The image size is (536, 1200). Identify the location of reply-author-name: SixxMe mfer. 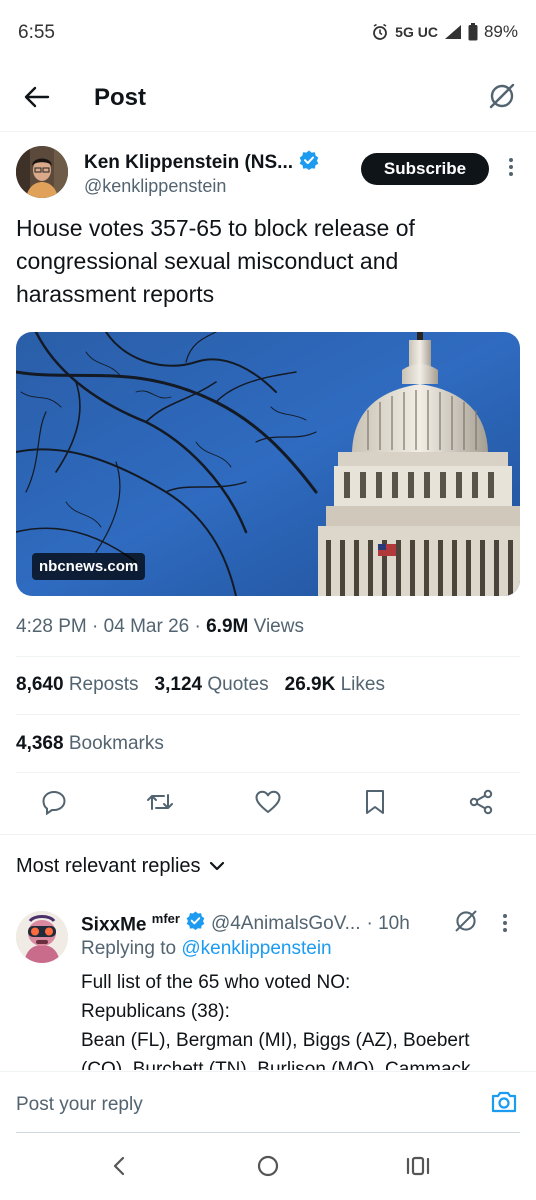
(130, 923).